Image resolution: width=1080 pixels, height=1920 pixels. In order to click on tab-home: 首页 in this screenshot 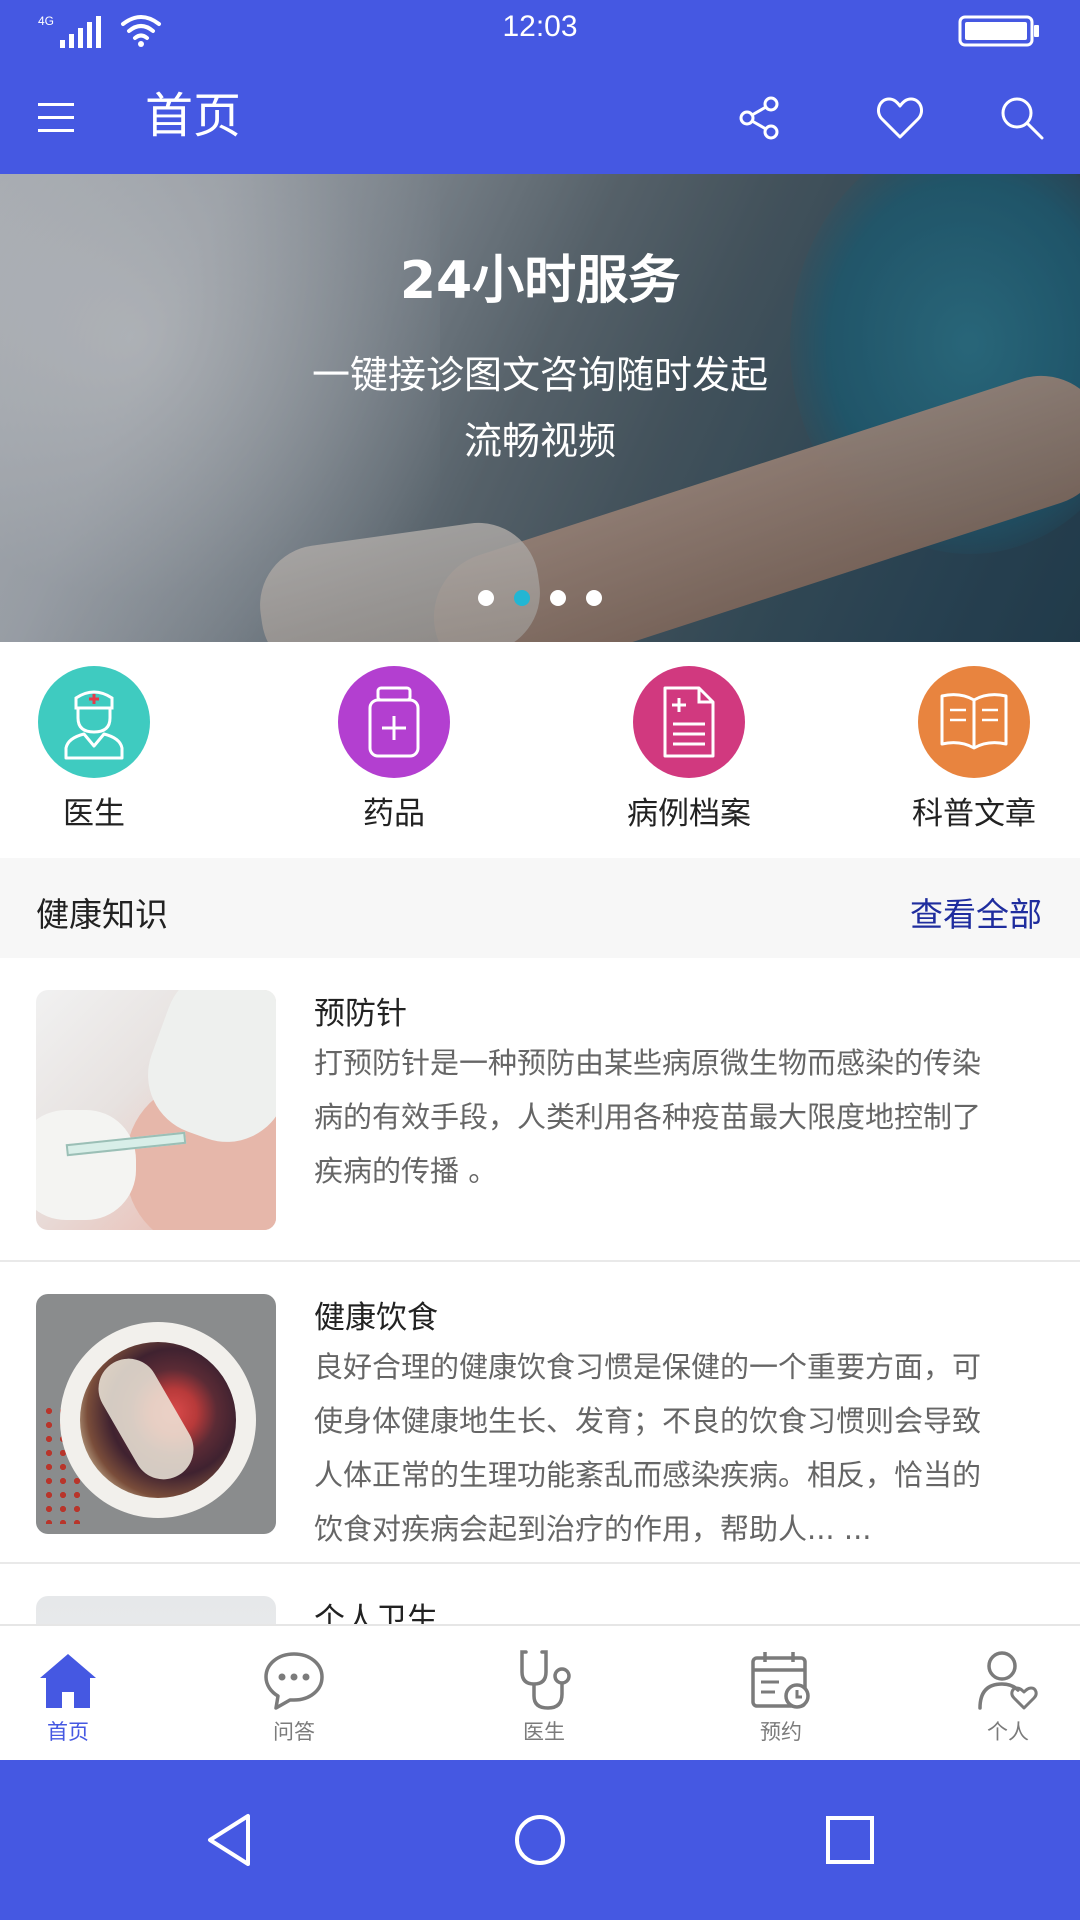, I will do `click(69, 1694)`.